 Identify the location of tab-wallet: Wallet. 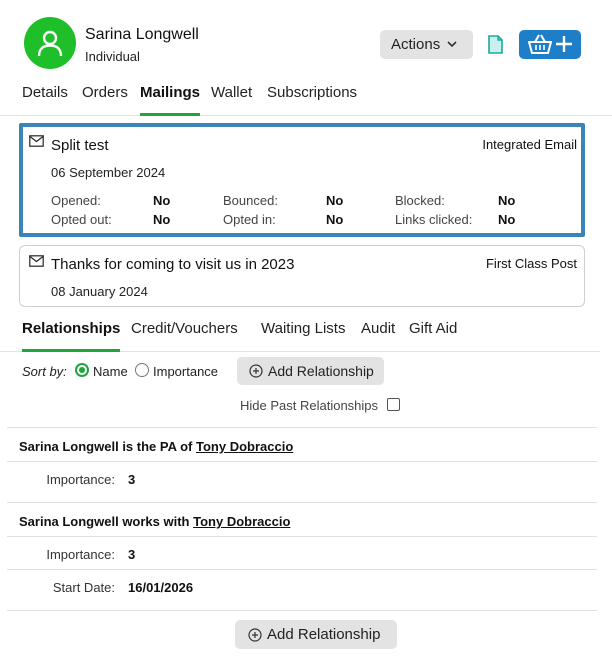
(231, 100).